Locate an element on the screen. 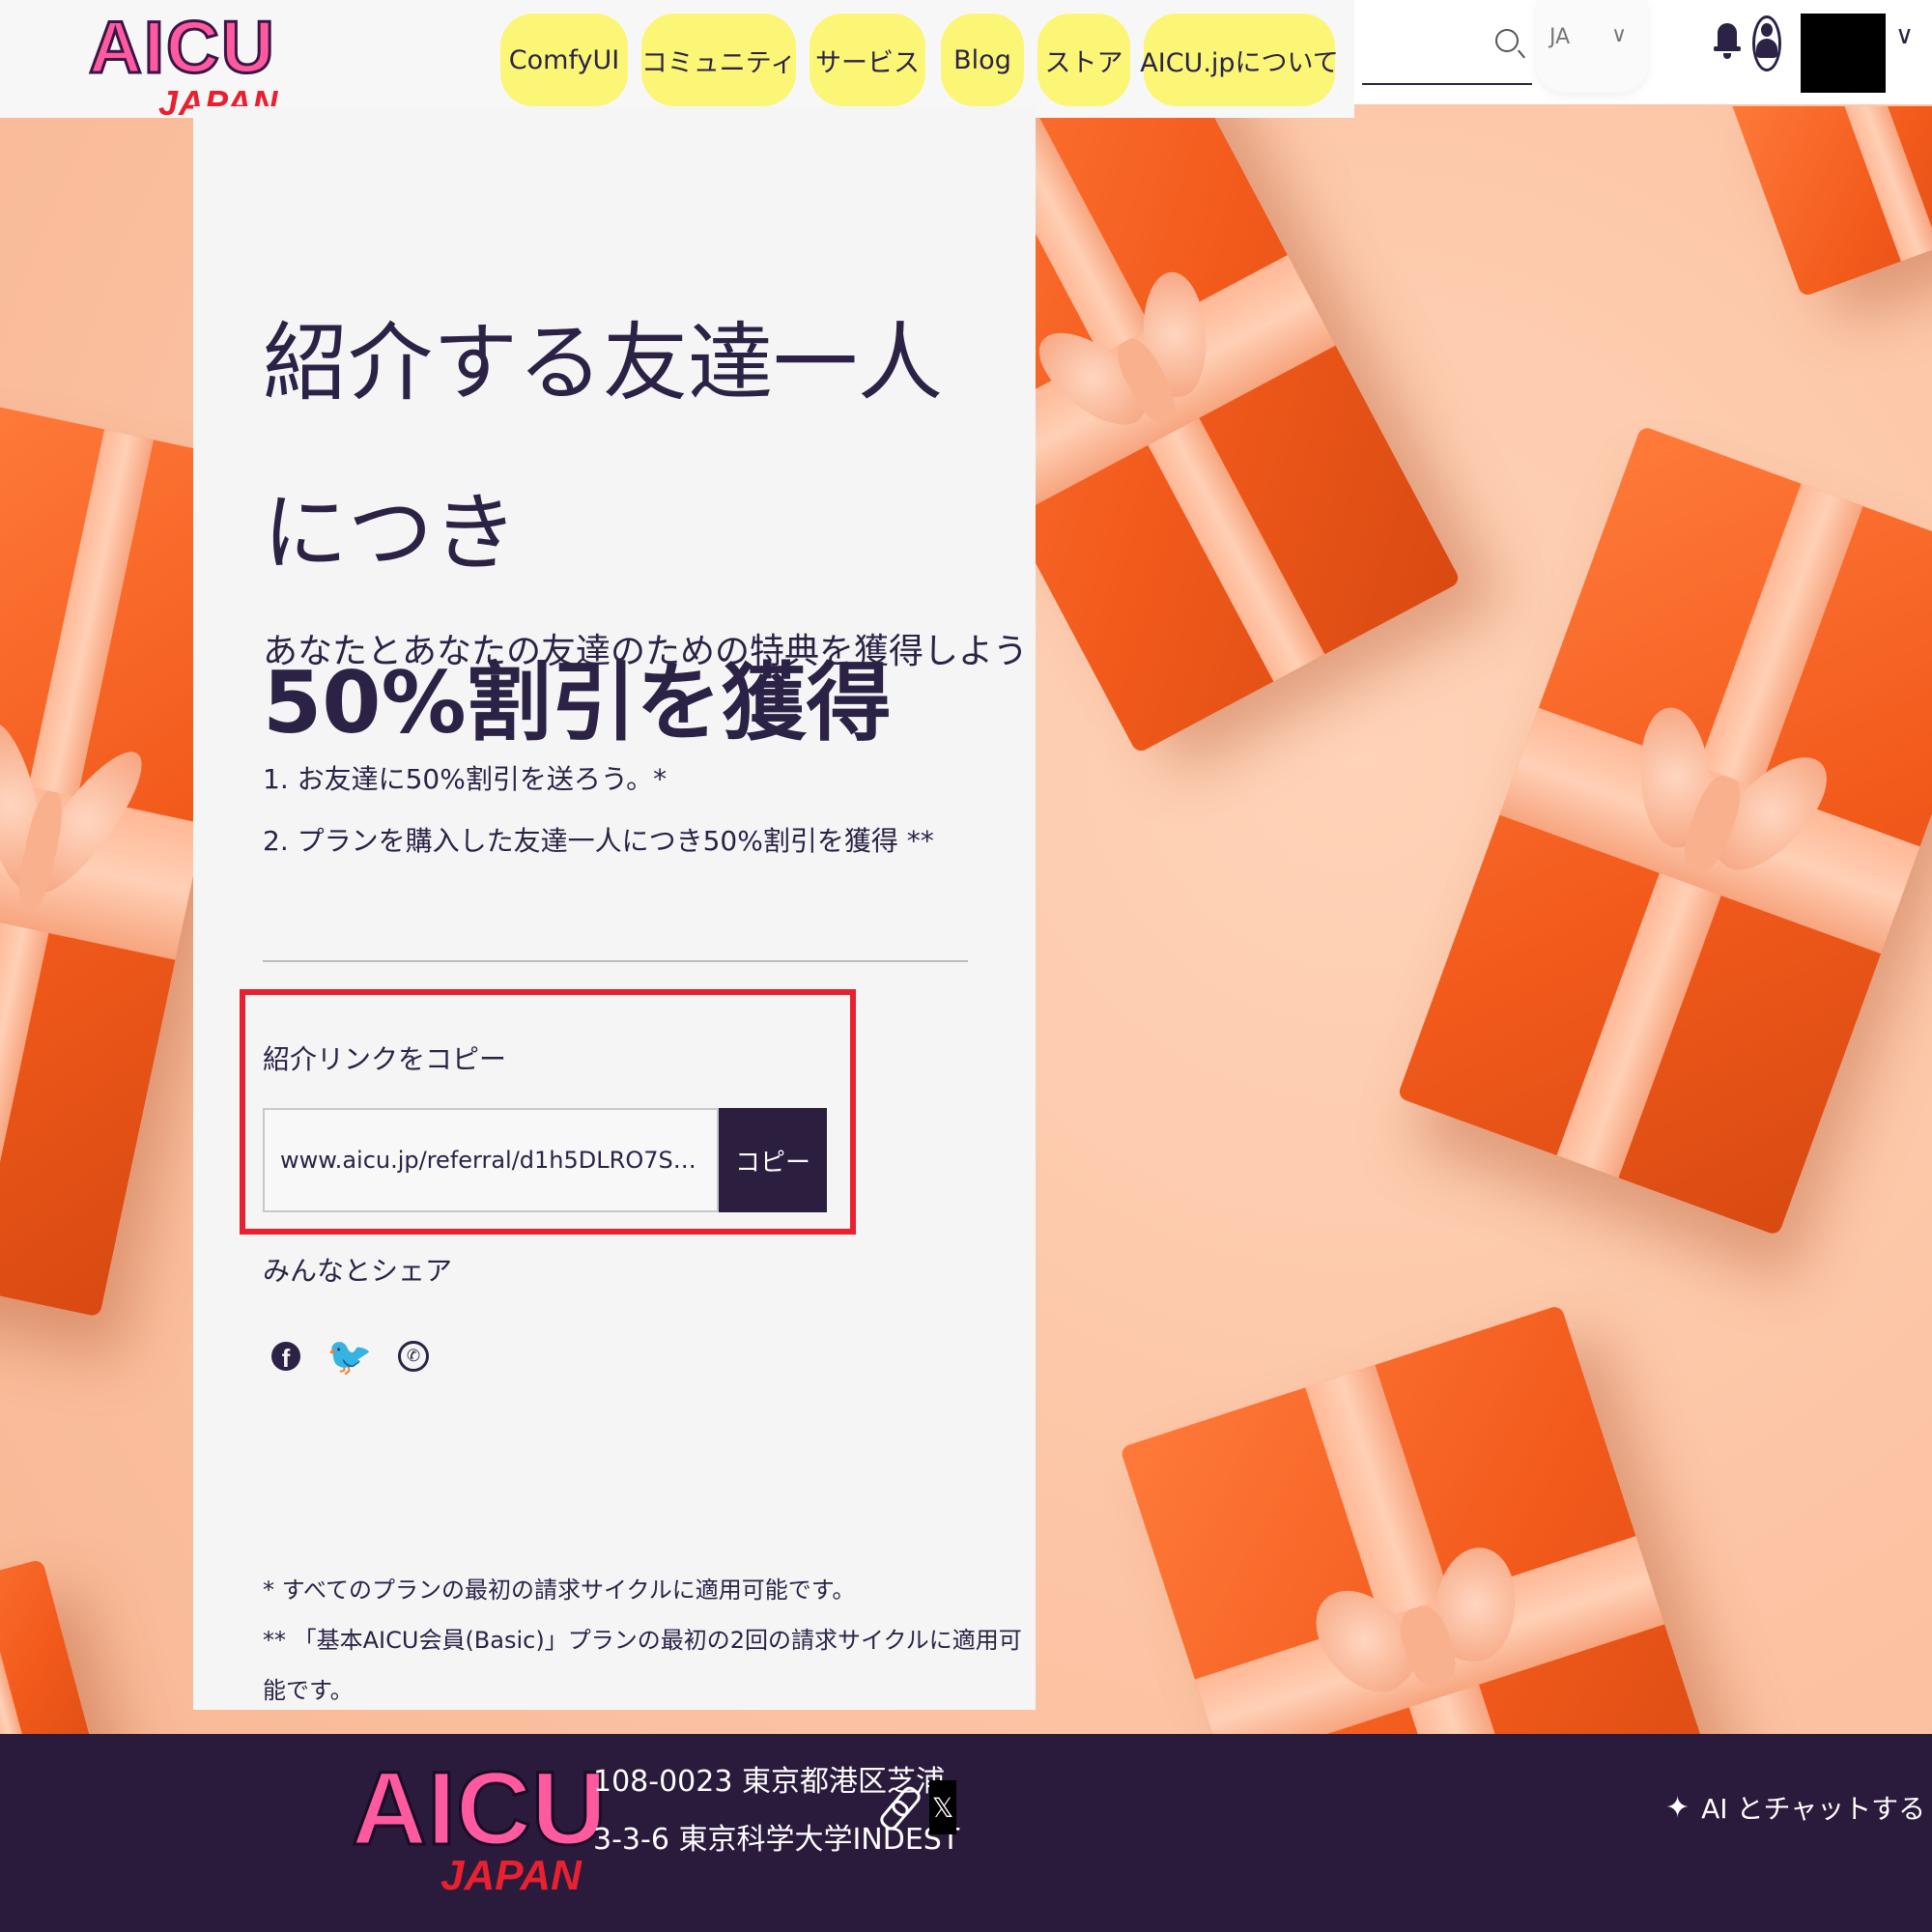 This screenshot has width=1932, height=1932. nav-label: Blog is located at coordinates (982, 59).